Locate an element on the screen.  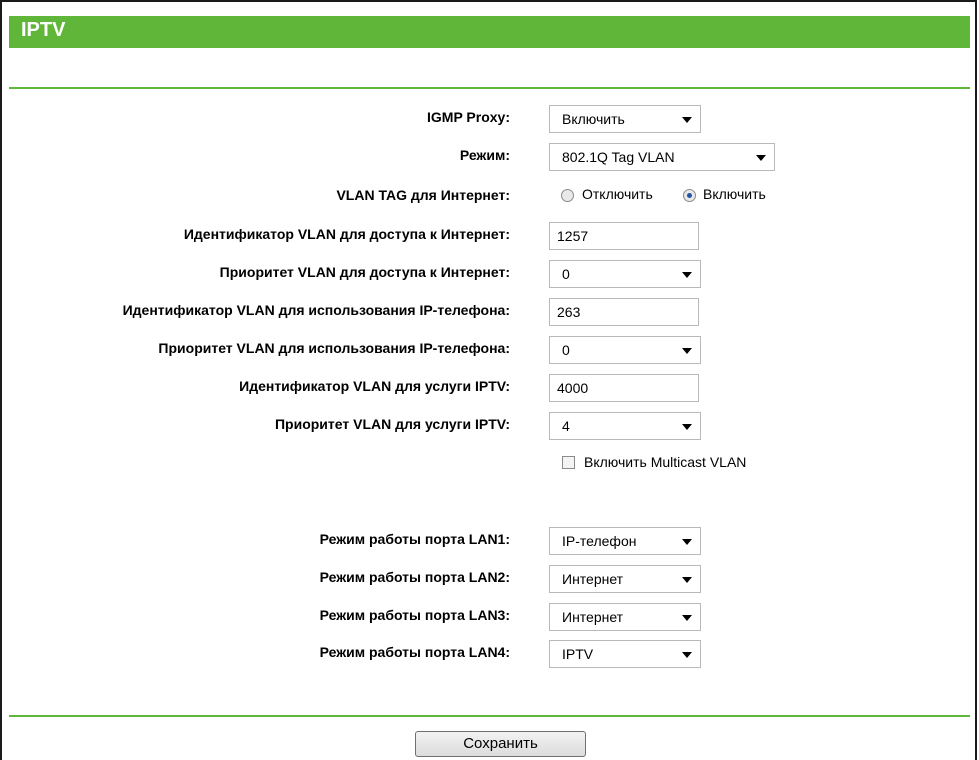
igmp-proxy-label: IGMP Proxy: is located at coordinates (468, 117).